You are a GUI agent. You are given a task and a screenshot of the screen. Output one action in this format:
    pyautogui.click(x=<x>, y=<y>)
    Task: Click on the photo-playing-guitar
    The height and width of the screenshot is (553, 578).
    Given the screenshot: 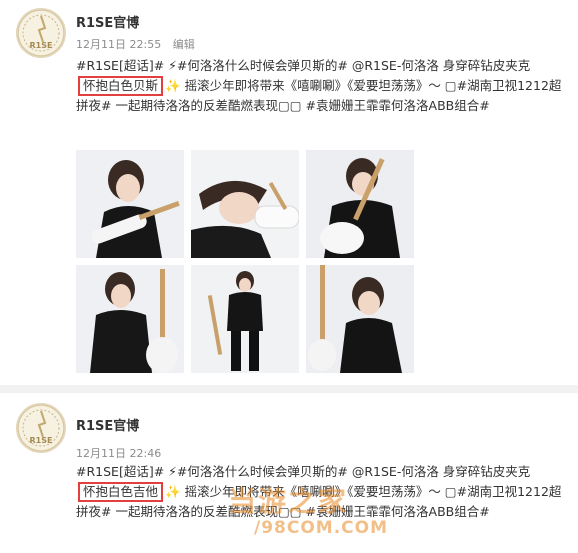 What is the action you would take?
    pyautogui.click(x=360, y=204)
    